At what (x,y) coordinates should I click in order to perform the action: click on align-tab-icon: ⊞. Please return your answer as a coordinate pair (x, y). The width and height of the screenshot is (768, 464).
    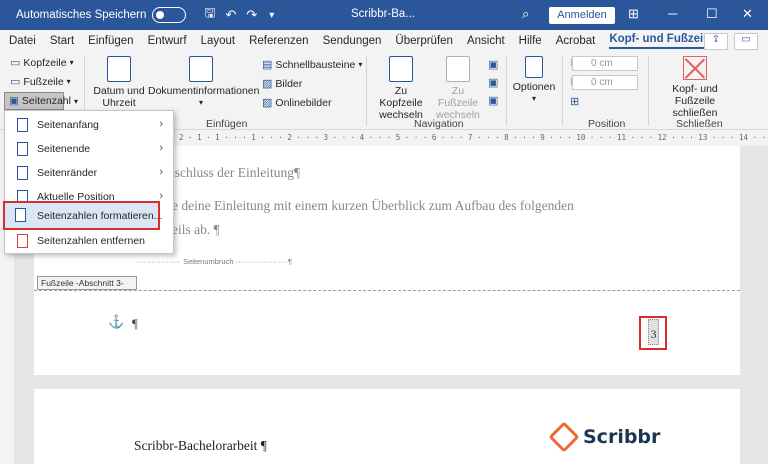
    Looking at the image, I should click on (574, 101).